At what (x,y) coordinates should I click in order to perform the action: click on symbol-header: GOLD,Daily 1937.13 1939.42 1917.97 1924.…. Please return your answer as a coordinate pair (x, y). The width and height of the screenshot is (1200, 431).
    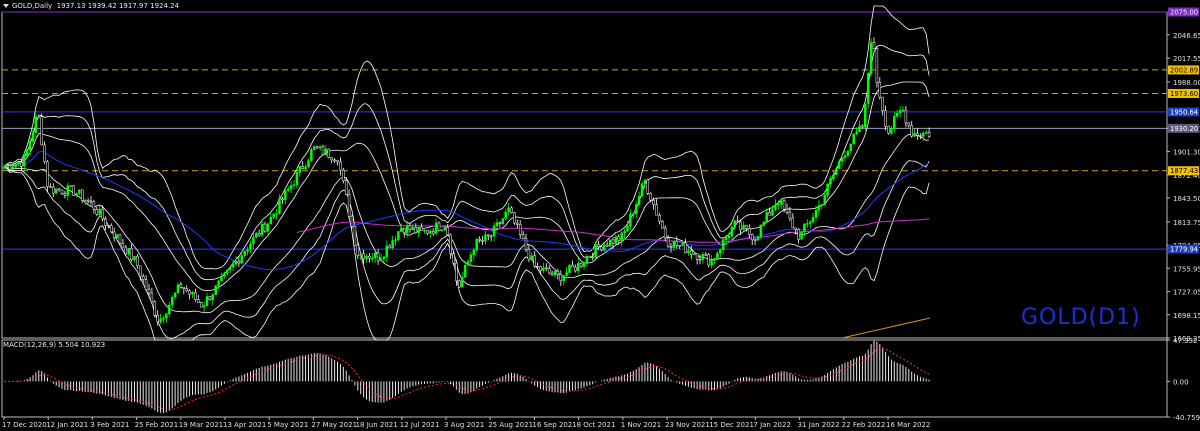
    Looking at the image, I should click on (91, 6).